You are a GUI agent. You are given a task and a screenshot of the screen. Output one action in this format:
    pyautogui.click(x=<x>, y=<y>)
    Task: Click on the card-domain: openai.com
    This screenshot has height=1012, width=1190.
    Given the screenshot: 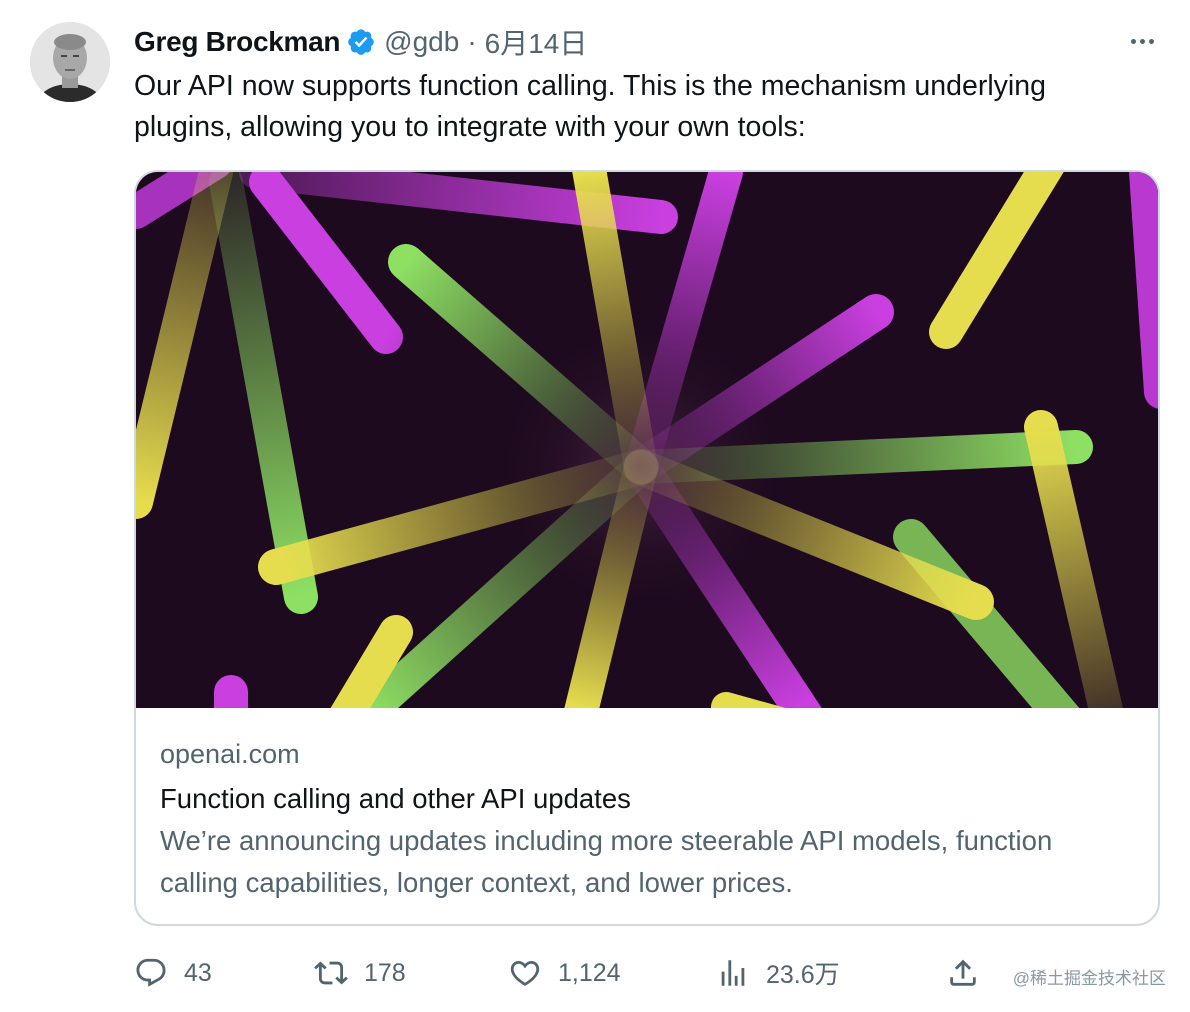 What is the action you would take?
    pyautogui.click(x=230, y=754)
    